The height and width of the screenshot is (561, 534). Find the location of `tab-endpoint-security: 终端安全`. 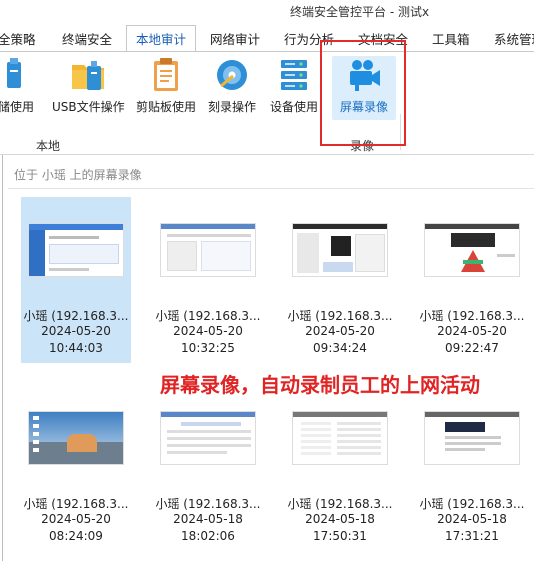

tab-endpoint-security: 终端安全 is located at coordinates (87, 38).